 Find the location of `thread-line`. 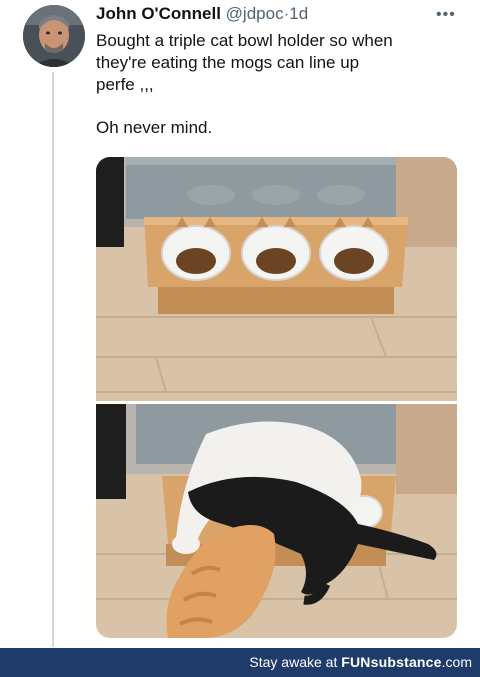

thread-line is located at coordinates (53, 359).